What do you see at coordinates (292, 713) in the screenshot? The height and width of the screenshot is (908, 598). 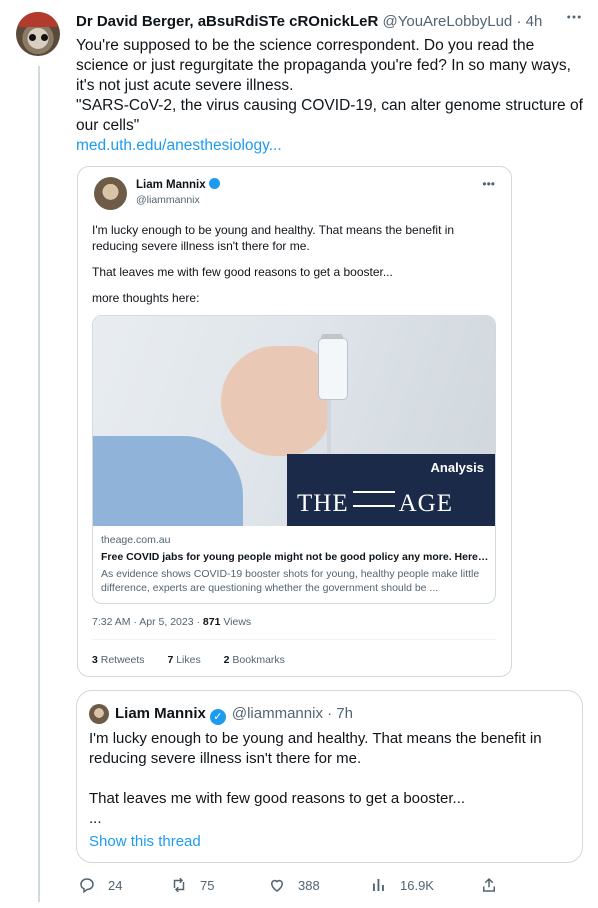 I see `quote-author-handle: @liammannix · 7h` at bounding box center [292, 713].